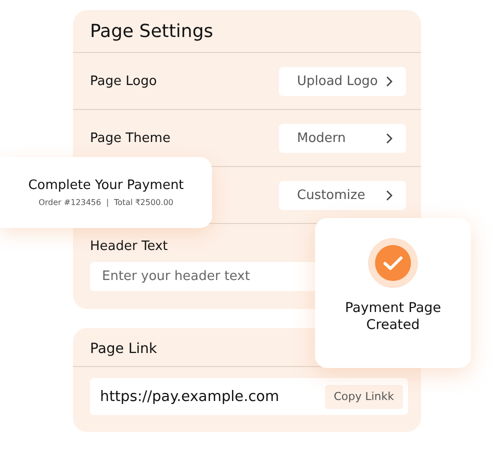 This screenshot has height=455, width=493. I want to click on link-field: https://pay.example.com Copy Linkk, so click(249, 396).